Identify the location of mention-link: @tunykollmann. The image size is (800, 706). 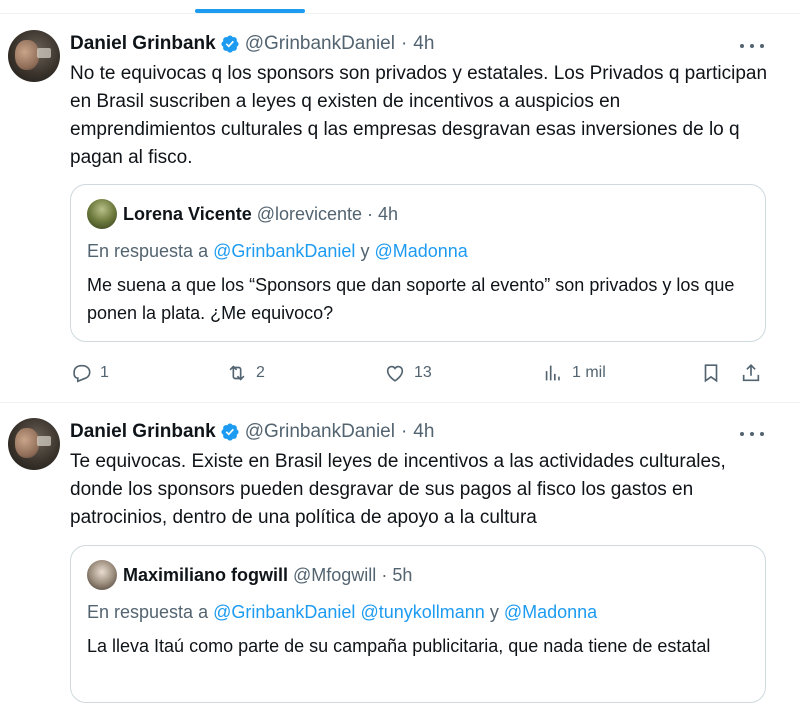
(422, 612).